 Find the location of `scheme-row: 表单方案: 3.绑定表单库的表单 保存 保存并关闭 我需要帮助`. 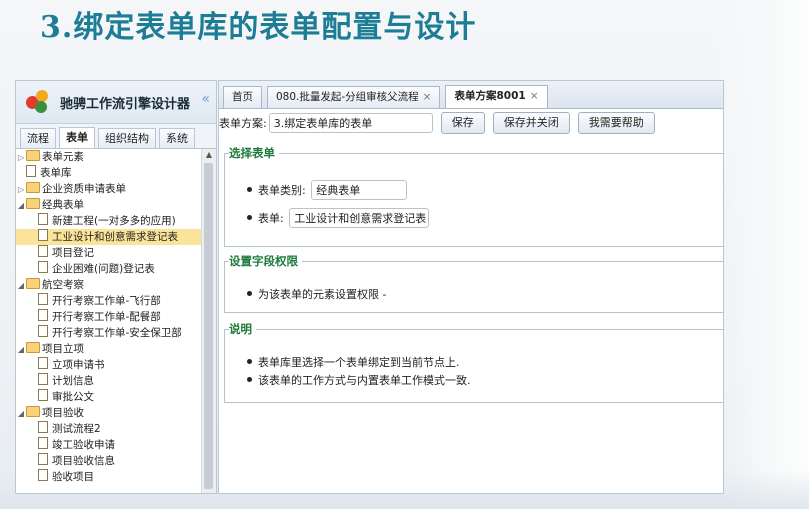

scheme-row: 表单方案: 3.绑定表单库的表单 保存 保存并关闭 我需要帮助 is located at coordinates (437, 123).